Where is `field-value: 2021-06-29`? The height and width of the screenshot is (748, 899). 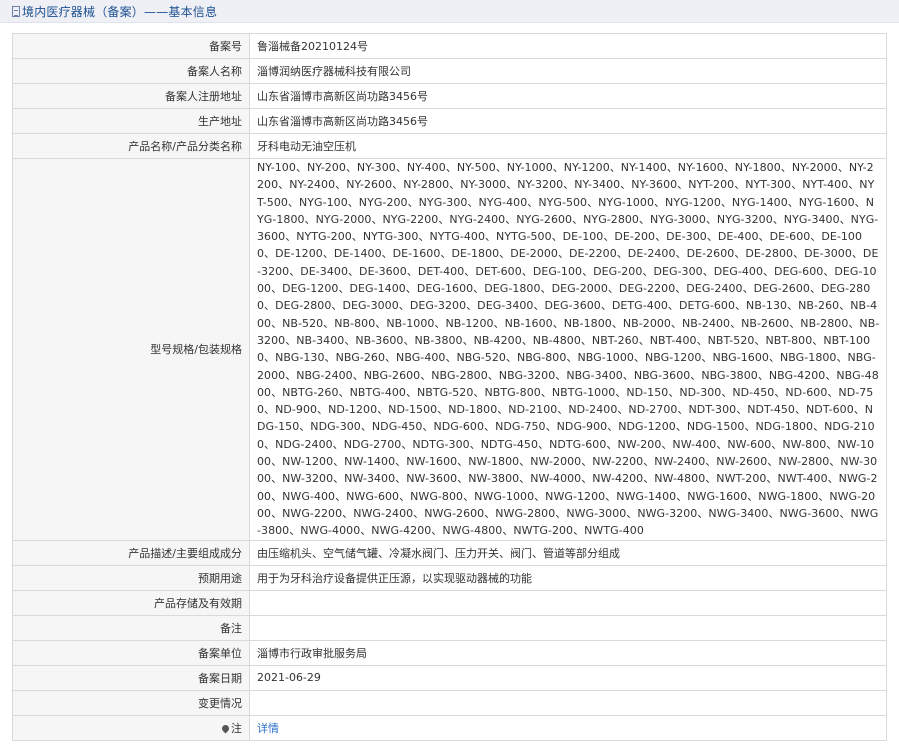
field-value: 2021-06-29 is located at coordinates (568, 677).